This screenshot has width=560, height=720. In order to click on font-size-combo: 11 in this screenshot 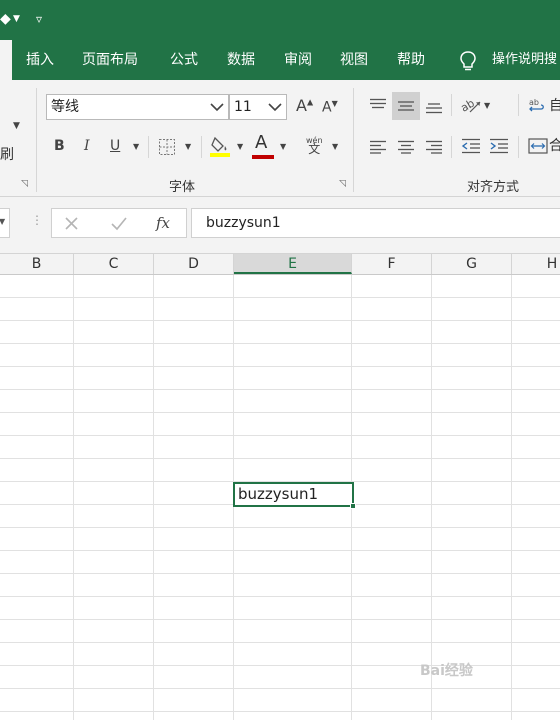, I will do `click(258, 107)`.